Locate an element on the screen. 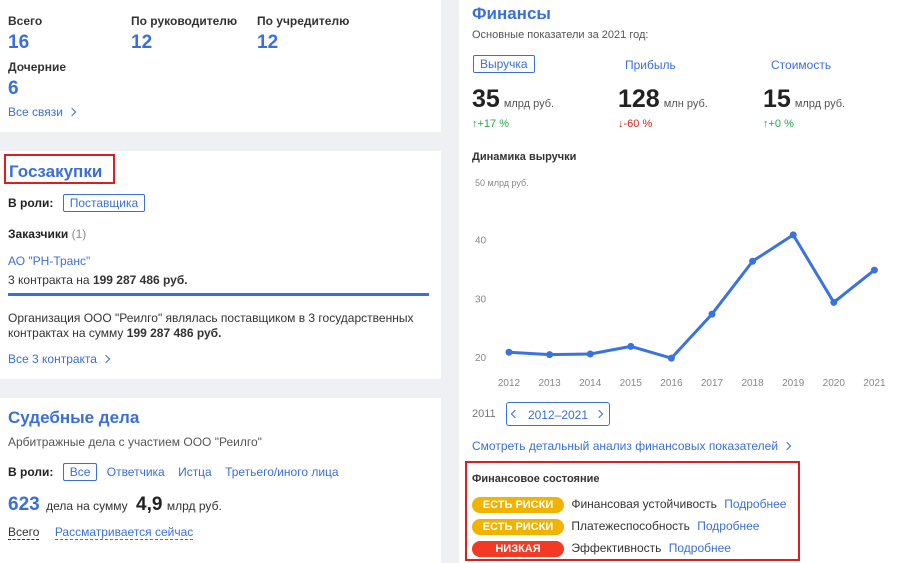  tab-profit: Прибыль is located at coordinates (650, 65).